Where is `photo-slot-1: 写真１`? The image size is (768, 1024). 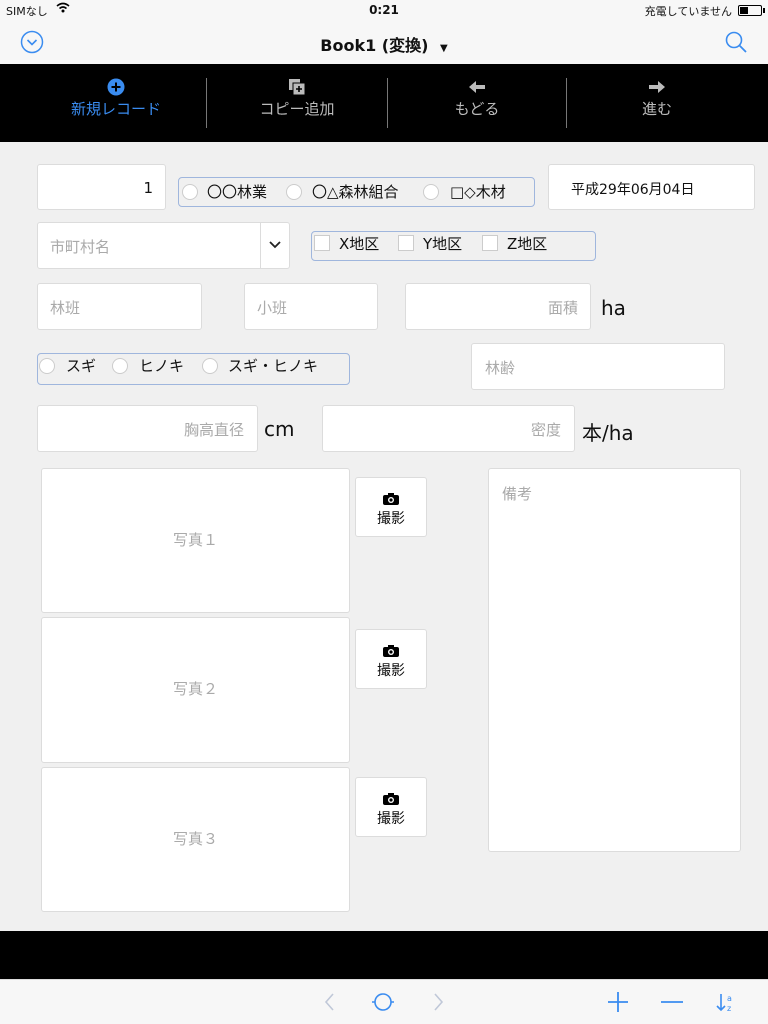 photo-slot-1: 写真１ is located at coordinates (195, 540).